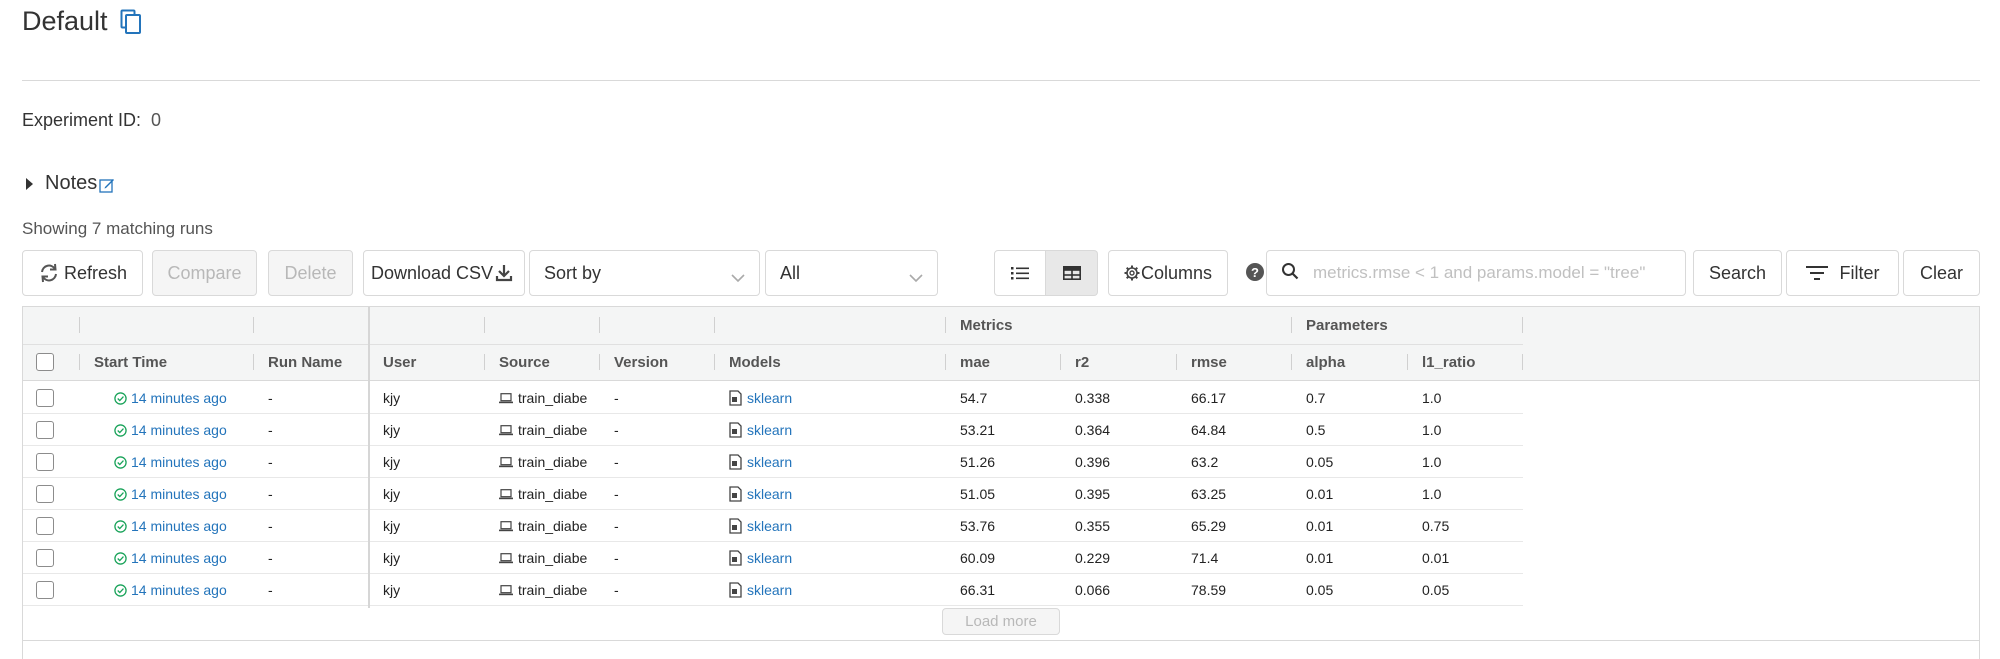 The width and height of the screenshot is (2000, 659). Describe the element at coordinates (1072, 273) in the screenshot. I see `table-view-button` at that location.